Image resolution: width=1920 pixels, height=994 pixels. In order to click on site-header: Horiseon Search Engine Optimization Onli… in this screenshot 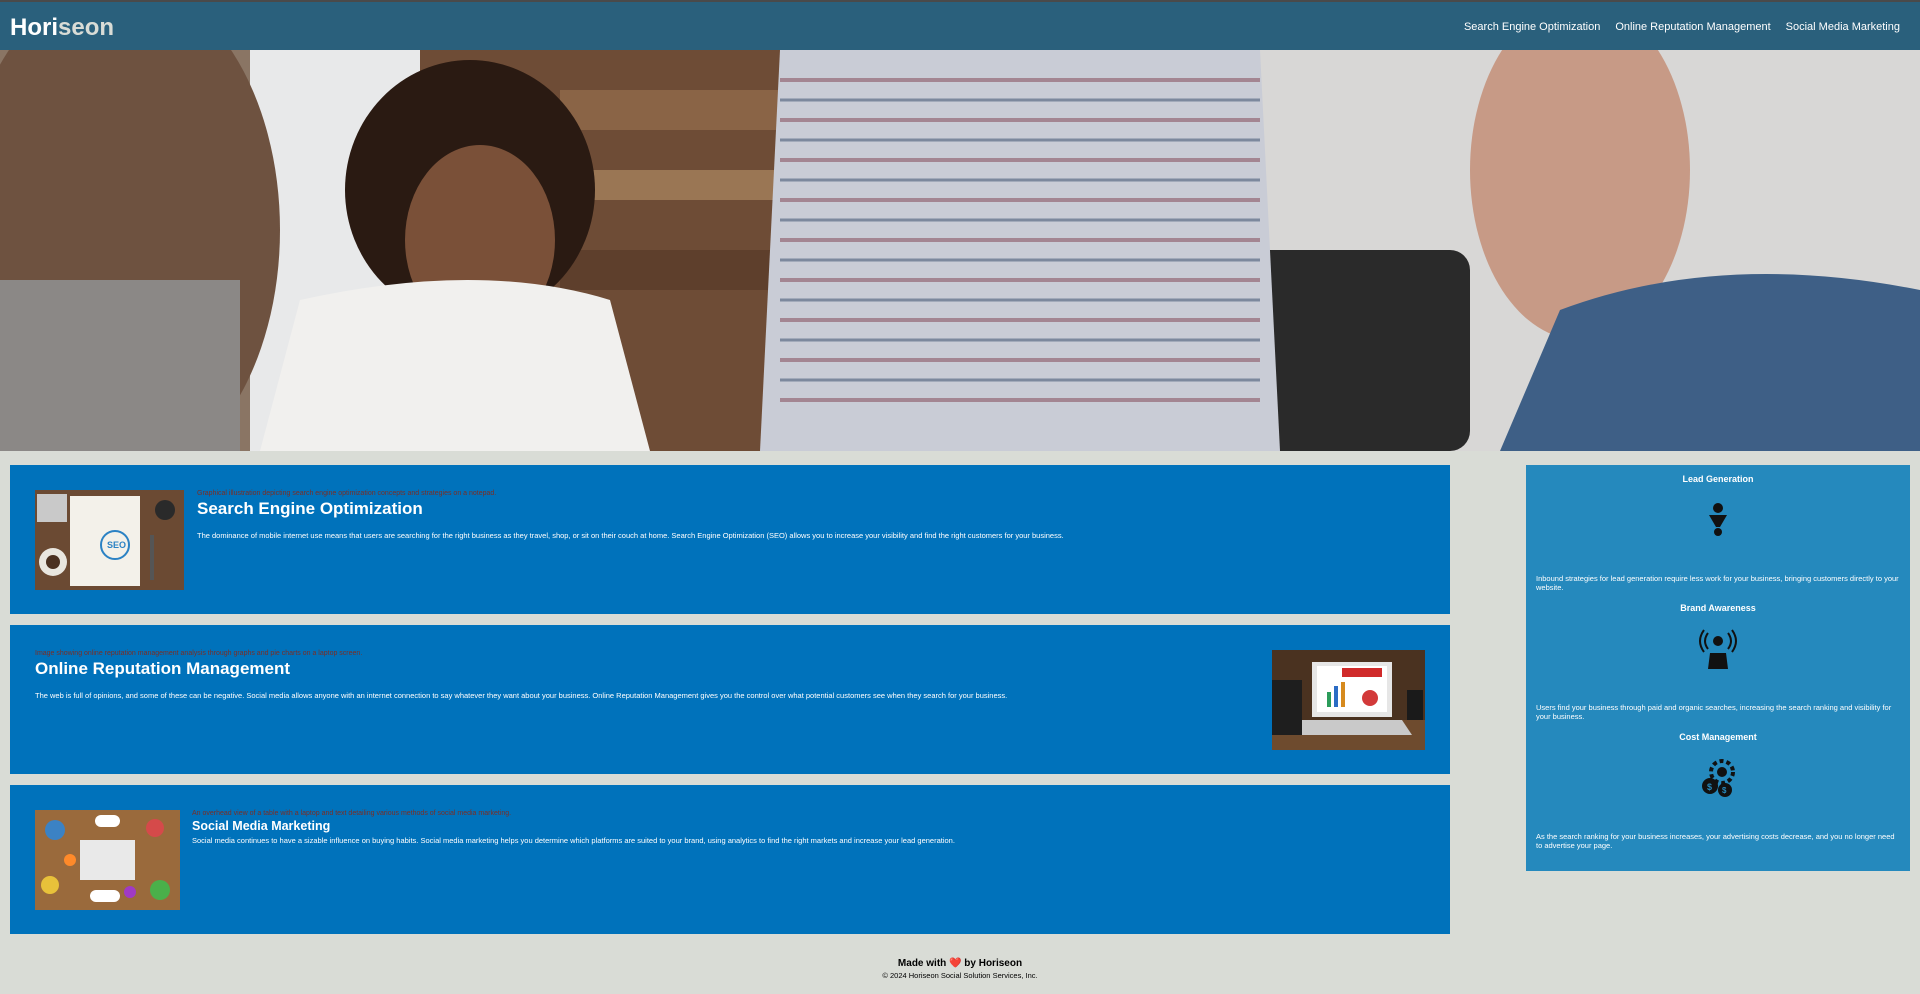, I will do `click(960, 25)`.